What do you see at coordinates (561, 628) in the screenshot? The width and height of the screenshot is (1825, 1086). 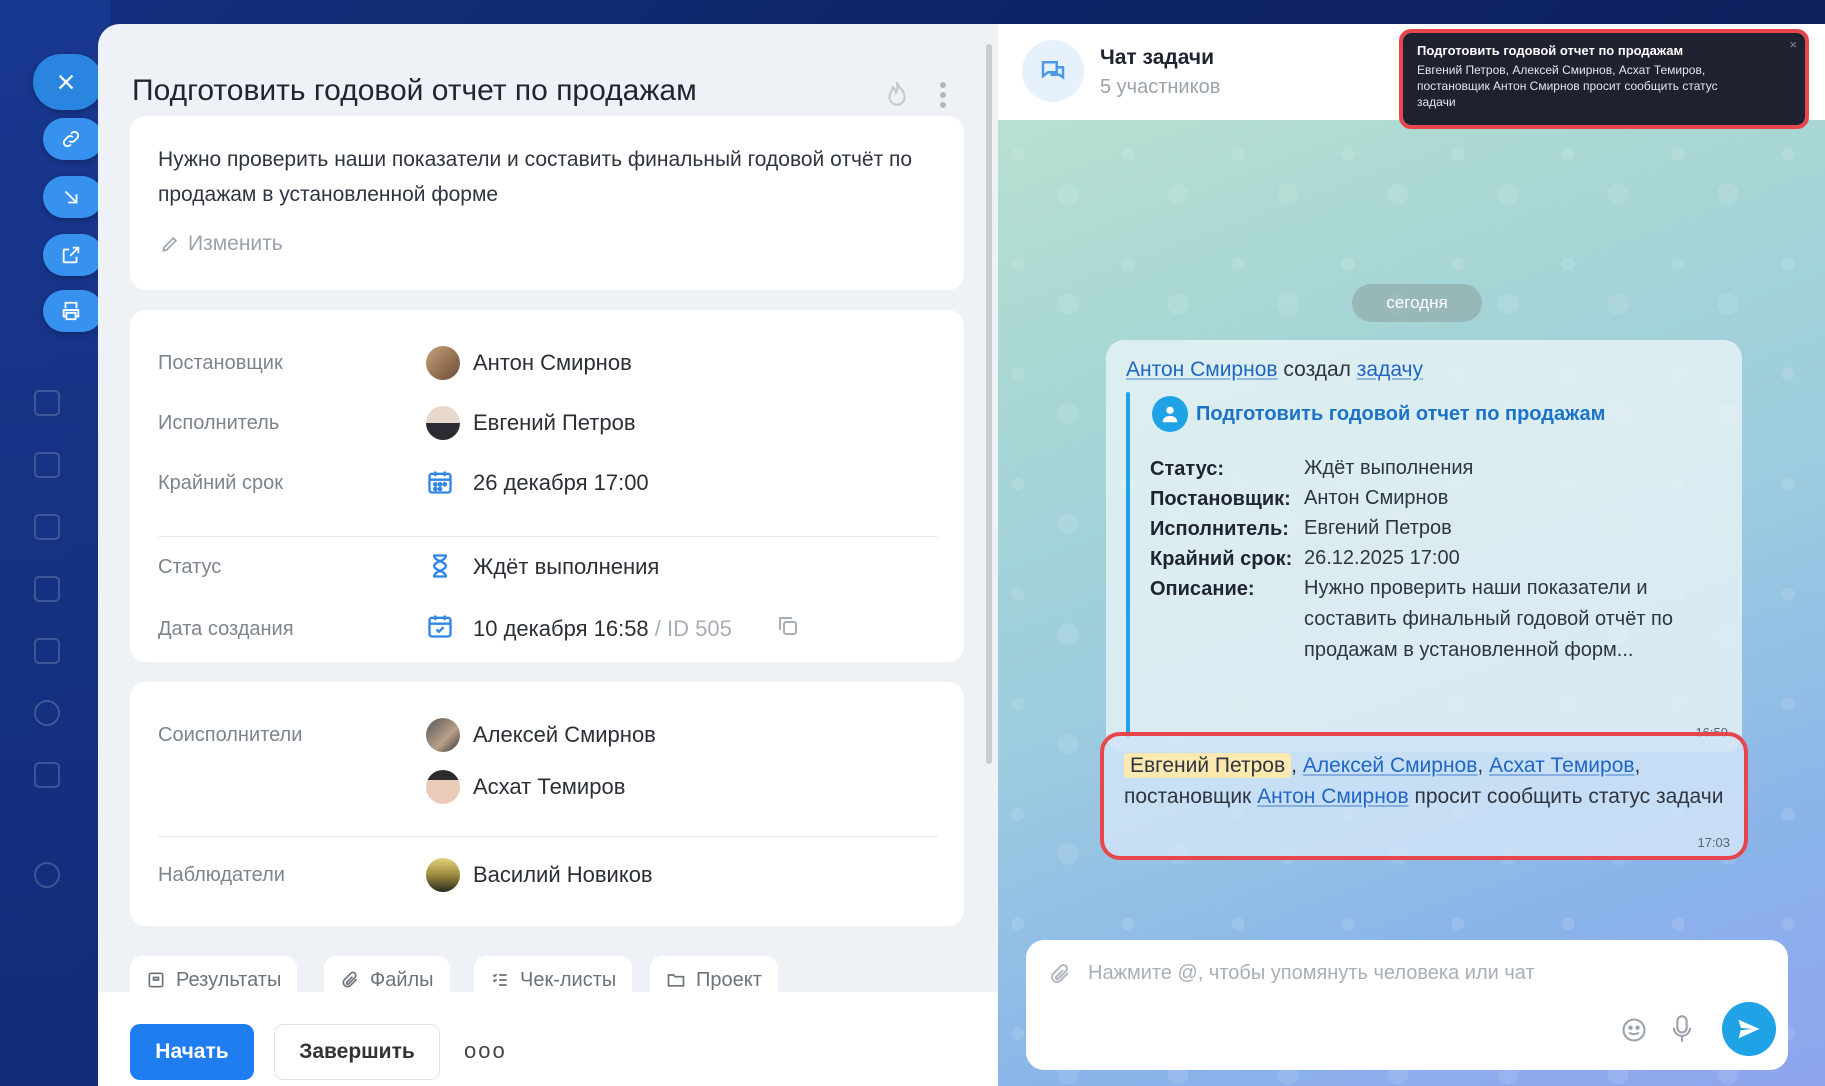 I see `created-value: 10 декабря 16:58` at bounding box center [561, 628].